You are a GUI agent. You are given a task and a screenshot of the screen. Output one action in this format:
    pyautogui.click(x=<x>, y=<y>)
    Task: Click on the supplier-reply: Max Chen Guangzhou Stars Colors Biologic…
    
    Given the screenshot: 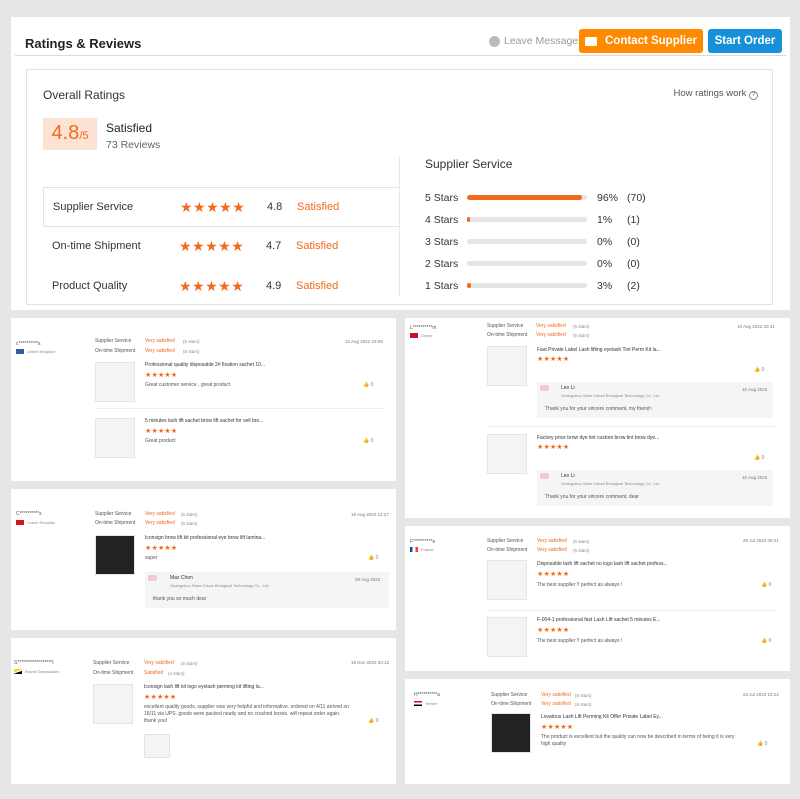 What is the action you would take?
    pyautogui.click(x=267, y=590)
    